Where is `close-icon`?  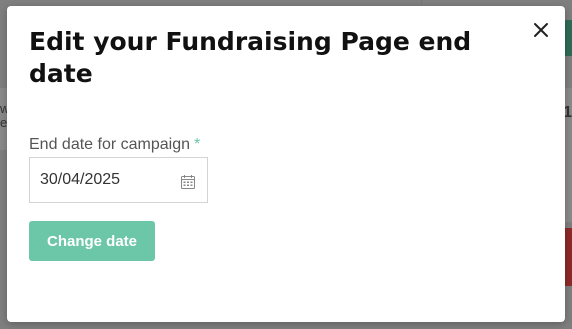
close-icon is located at coordinates (541, 30).